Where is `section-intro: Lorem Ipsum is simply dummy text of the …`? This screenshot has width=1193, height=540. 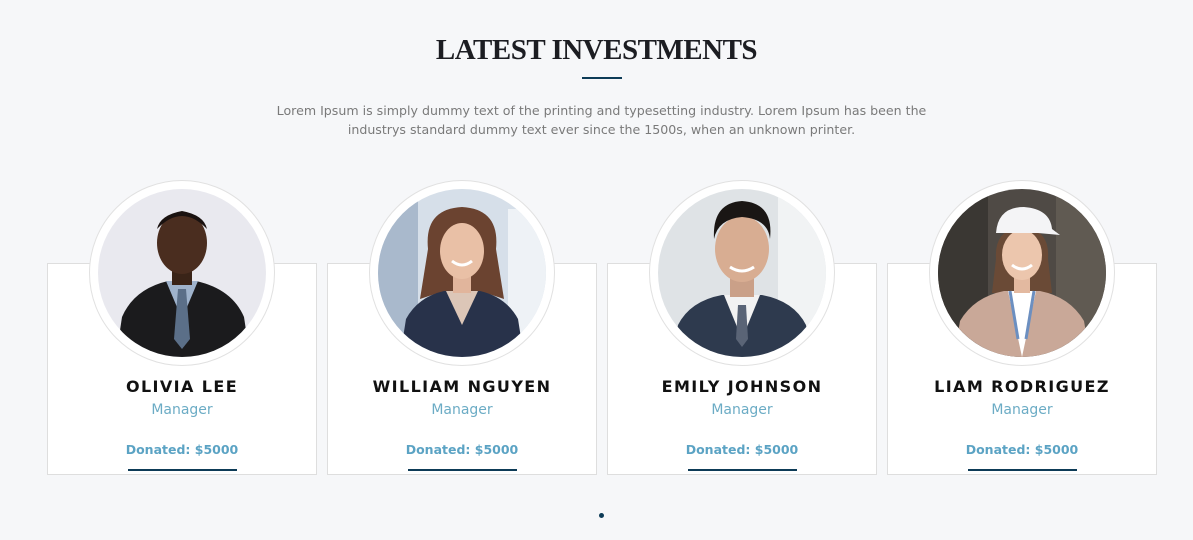
section-intro: Lorem Ipsum is simply dummy text of the … is located at coordinates (601, 120).